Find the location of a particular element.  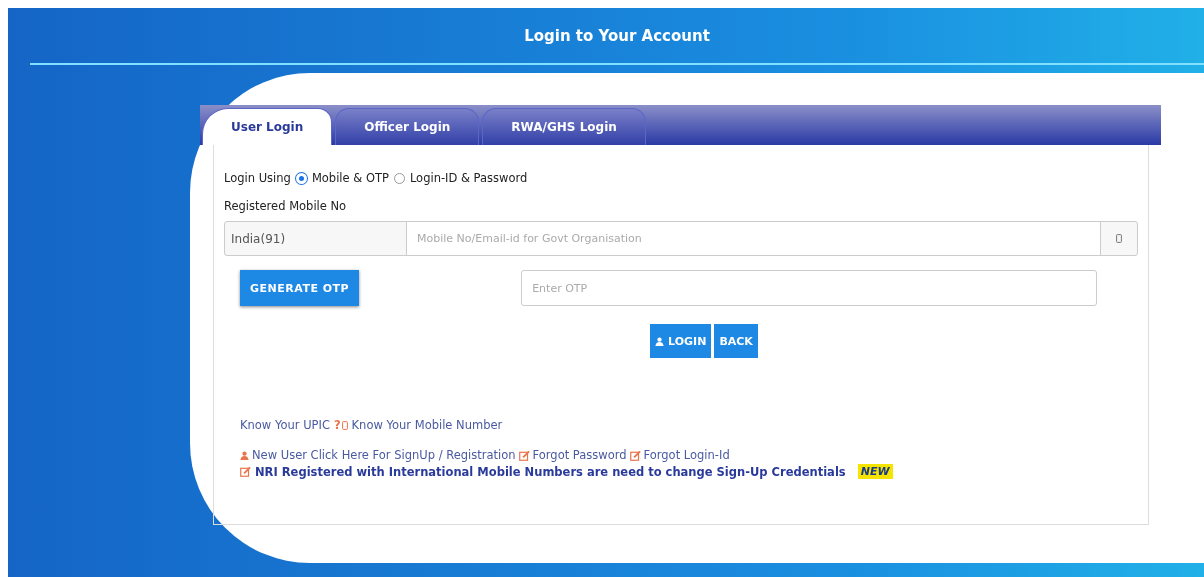

signup-link: New User Click Here For SignUp / Registration is located at coordinates (384, 455).